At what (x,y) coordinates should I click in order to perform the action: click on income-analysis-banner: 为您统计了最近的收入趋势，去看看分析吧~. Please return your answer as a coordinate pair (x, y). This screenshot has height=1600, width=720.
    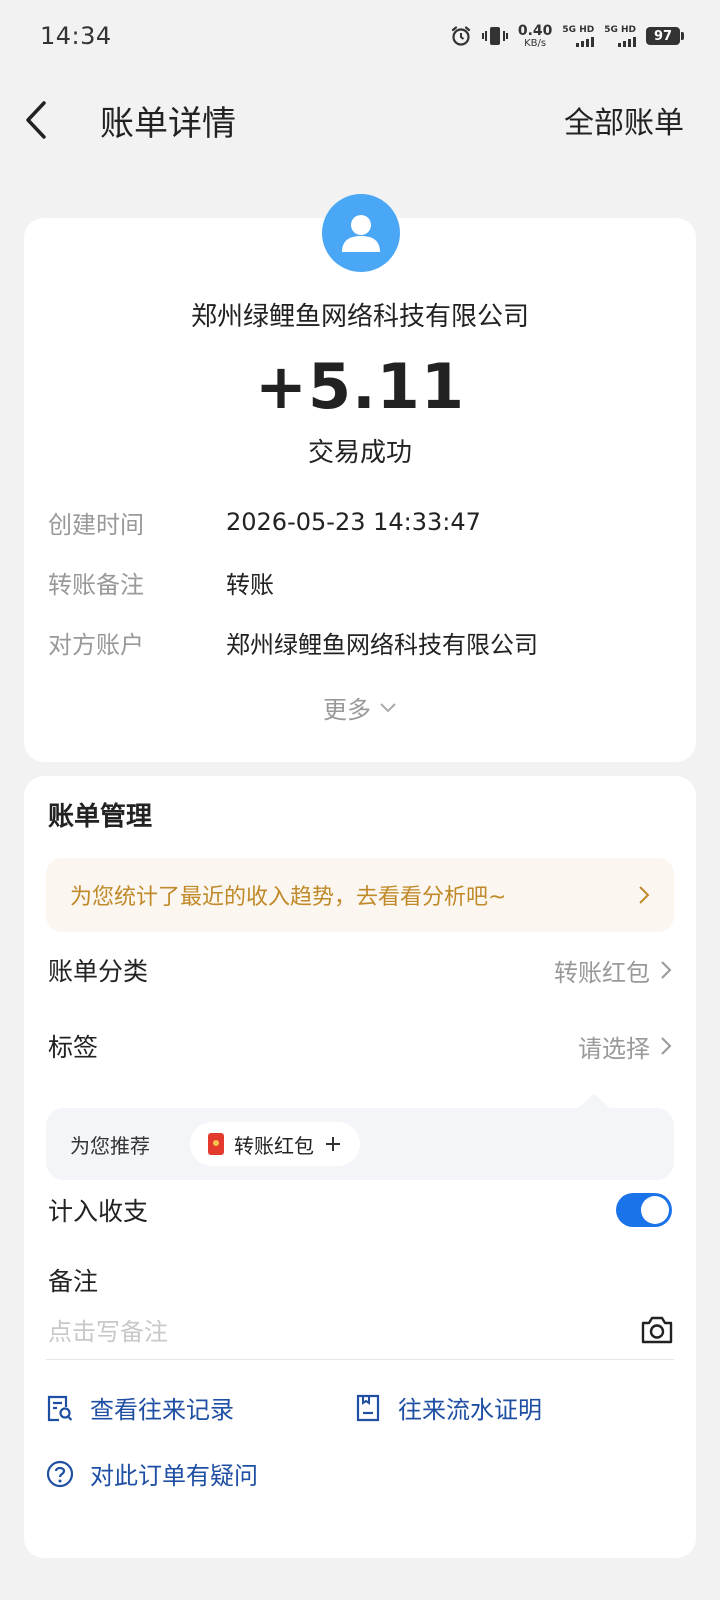
    Looking at the image, I should click on (360, 895).